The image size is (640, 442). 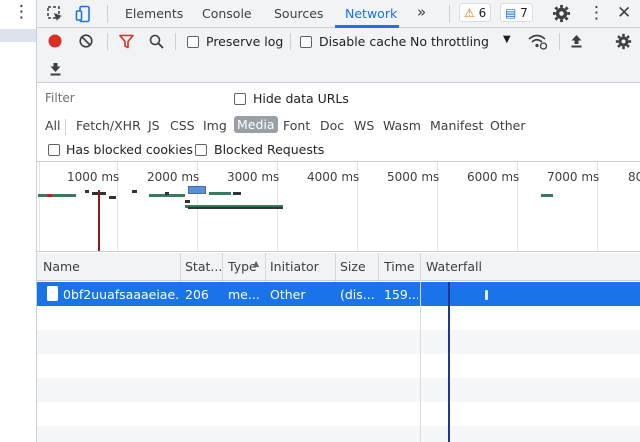 What do you see at coordinates (364, 125) in the screenshot?
I see `type-filter-ws: WS` at bounding box center [364, 125].